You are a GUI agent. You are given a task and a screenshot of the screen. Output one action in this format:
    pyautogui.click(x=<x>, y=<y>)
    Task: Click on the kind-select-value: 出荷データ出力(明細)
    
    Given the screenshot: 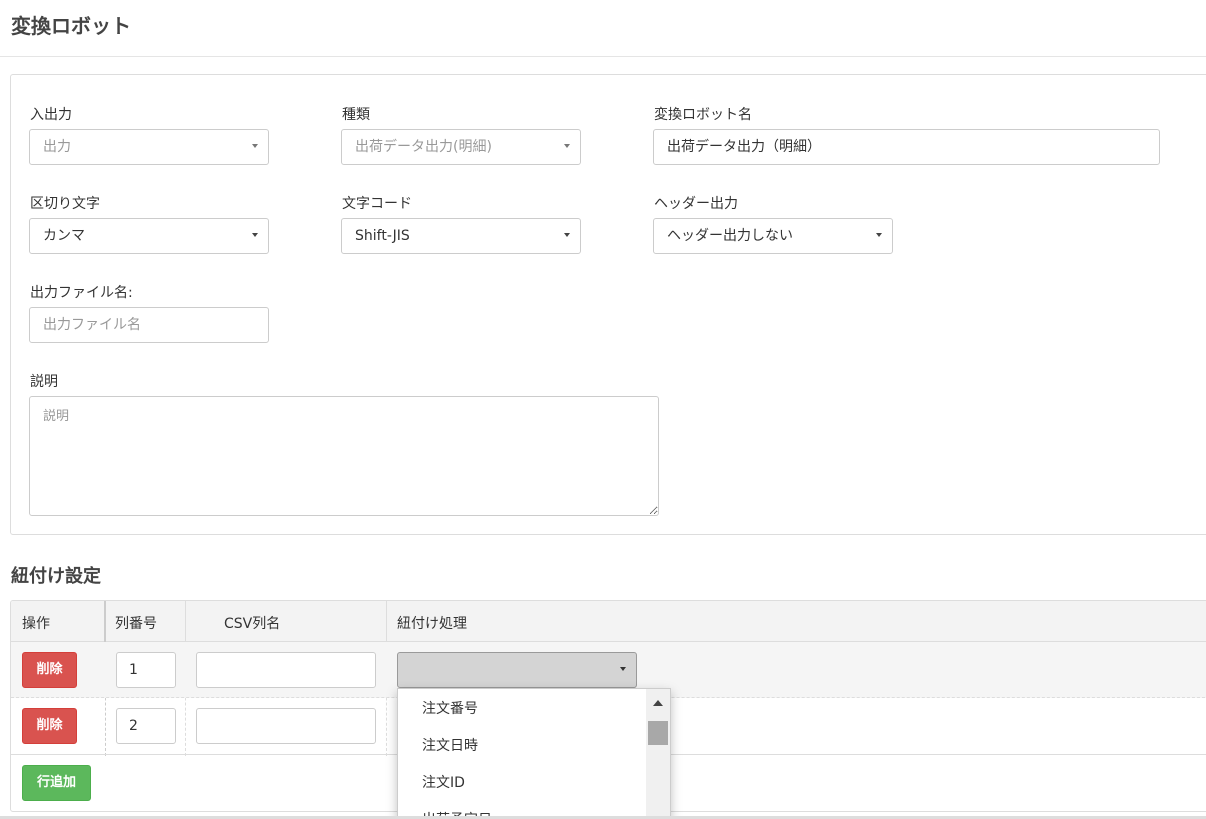 What is the action you would take?
    pyautogui.click(x=423, y=147)
    